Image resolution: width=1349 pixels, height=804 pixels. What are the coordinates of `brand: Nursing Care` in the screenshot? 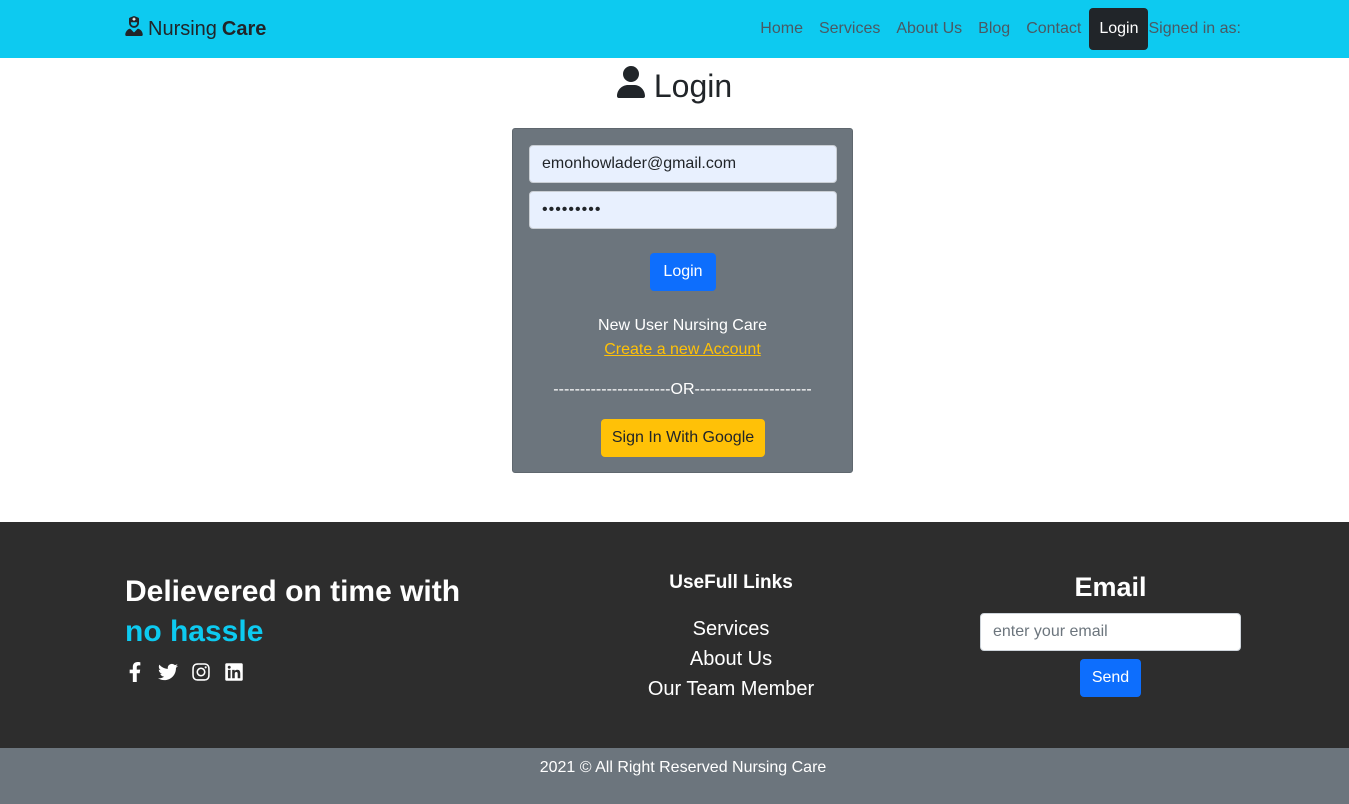 It's located at (195, 29).